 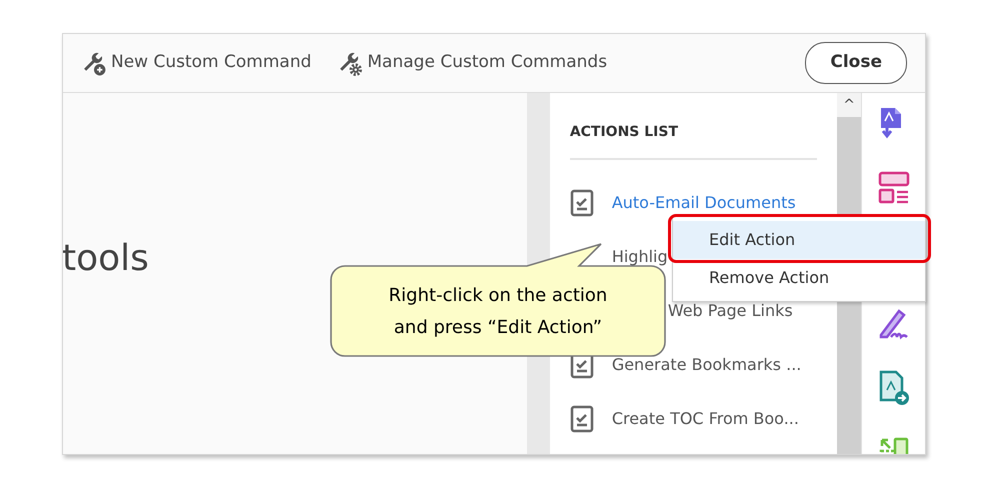 I want to click on main-heading: tools, so click(x=106, y=258).